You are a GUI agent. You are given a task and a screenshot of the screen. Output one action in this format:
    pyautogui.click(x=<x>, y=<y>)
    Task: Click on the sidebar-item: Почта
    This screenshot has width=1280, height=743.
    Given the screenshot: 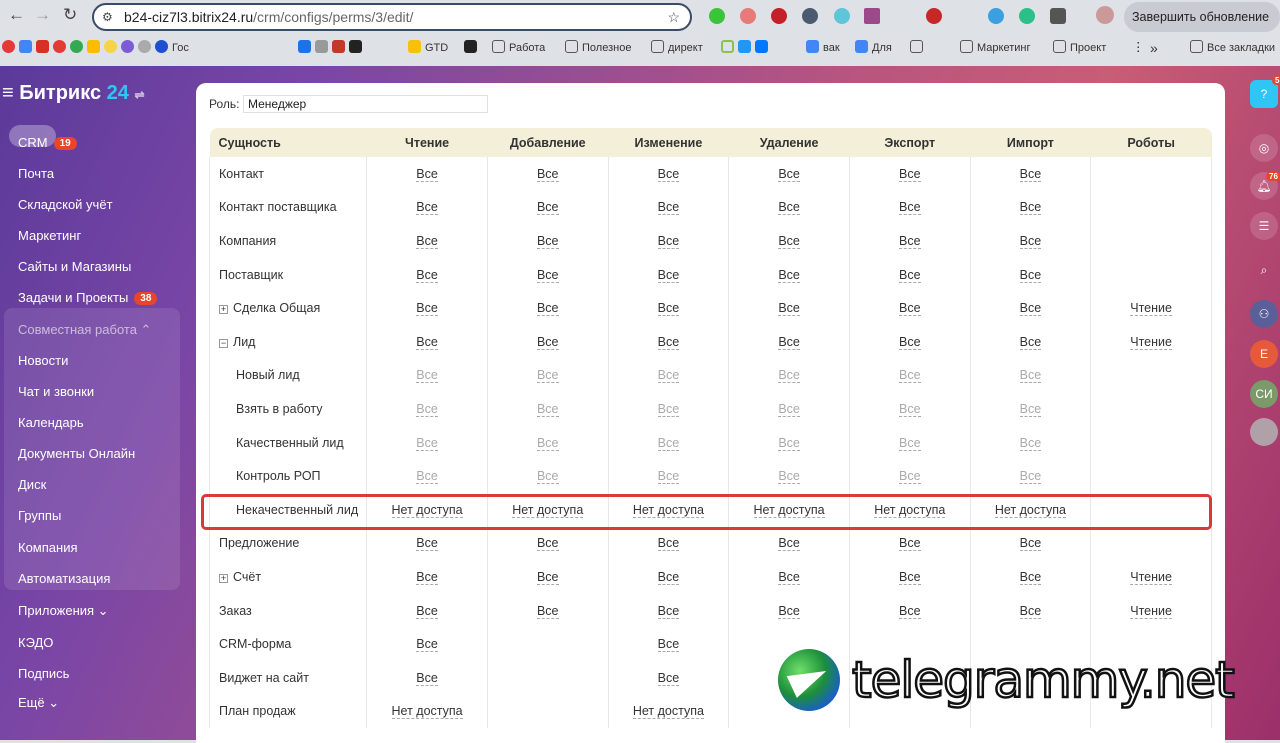 What is the action you would take?
    pyautogui.click(x=36, y=173)
    